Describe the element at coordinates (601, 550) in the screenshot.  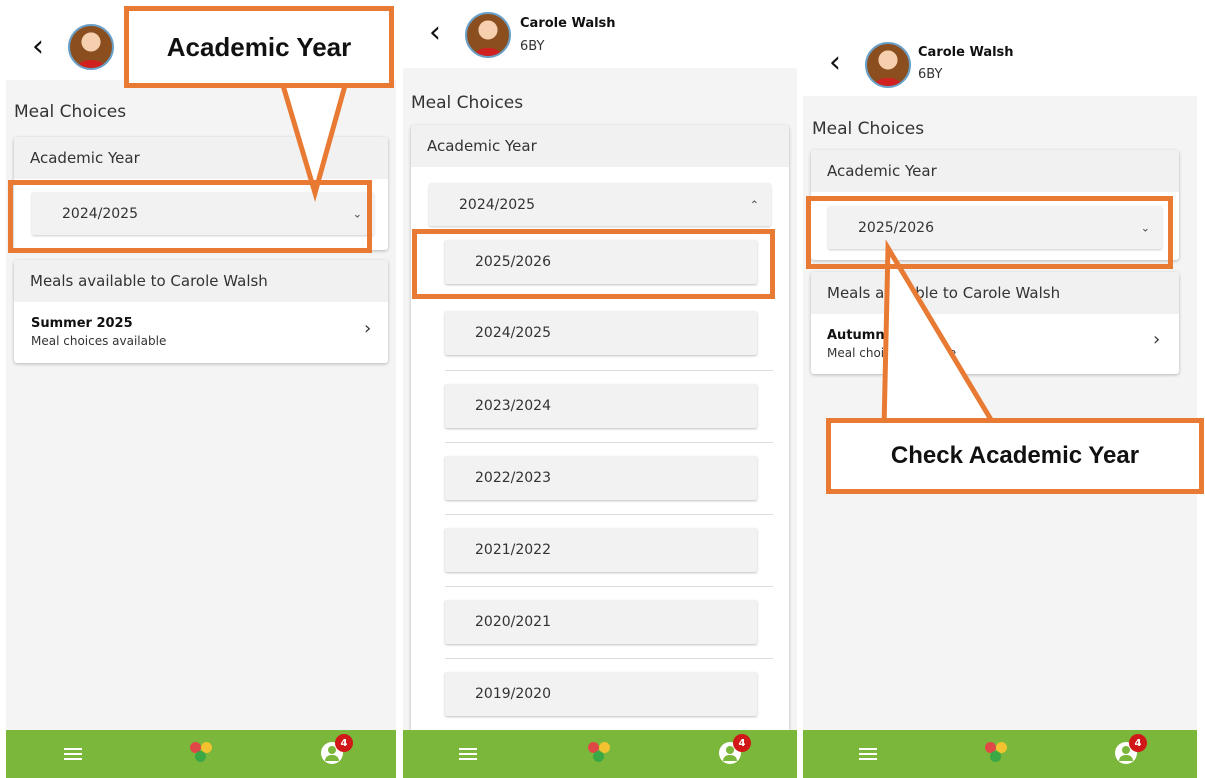
I see `year-option: 2021/2022` at that location.